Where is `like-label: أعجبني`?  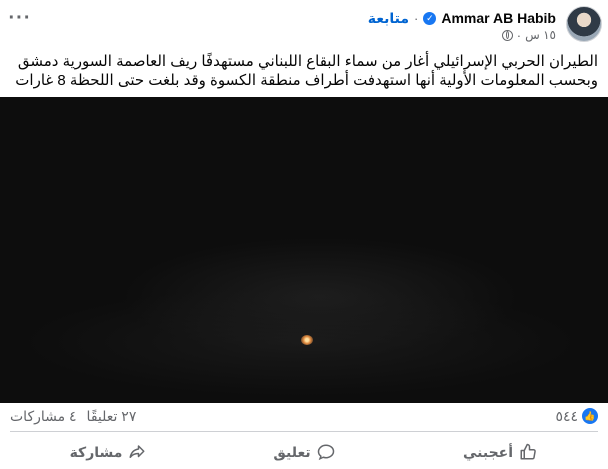 like-label: أعجبني is located at coordinates (488, 451).